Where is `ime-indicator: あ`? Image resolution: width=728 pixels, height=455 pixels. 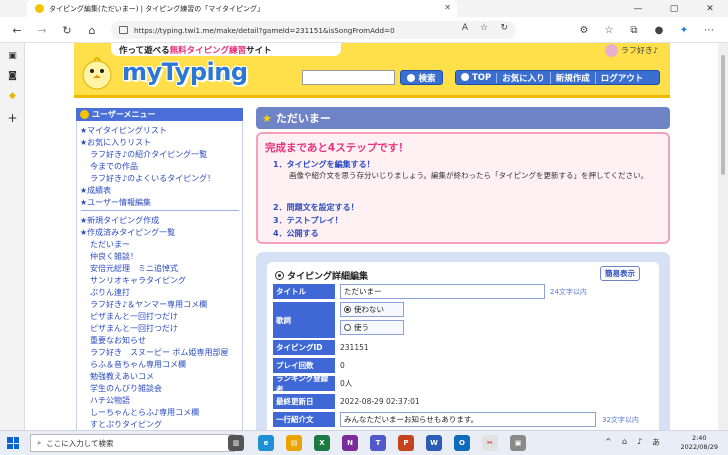
ime-indicator: あ is located at coordinates (656, 442).